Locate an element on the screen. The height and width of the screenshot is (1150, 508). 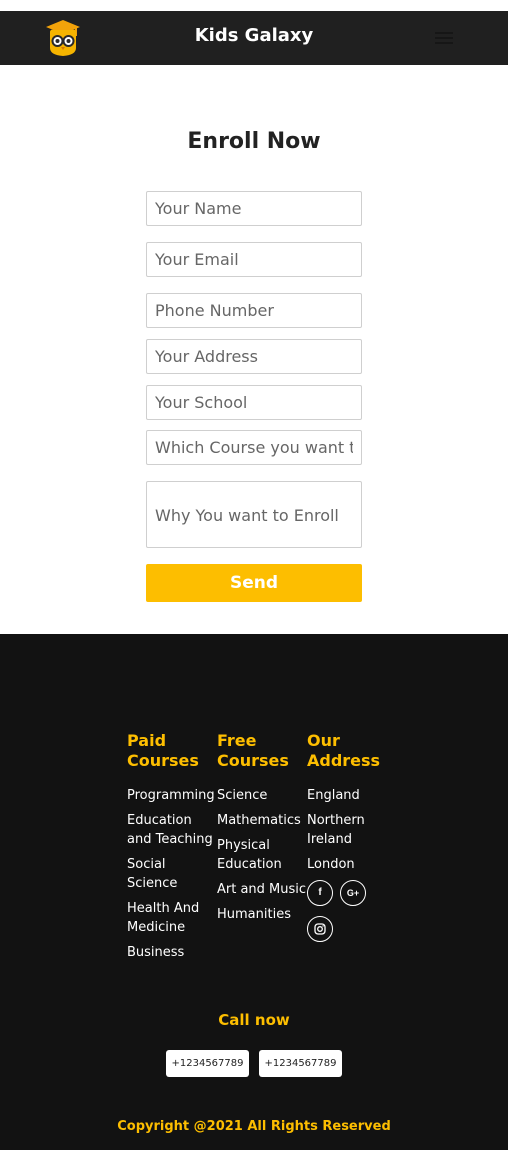
reason-textarea is located at coordinates (254, 514).